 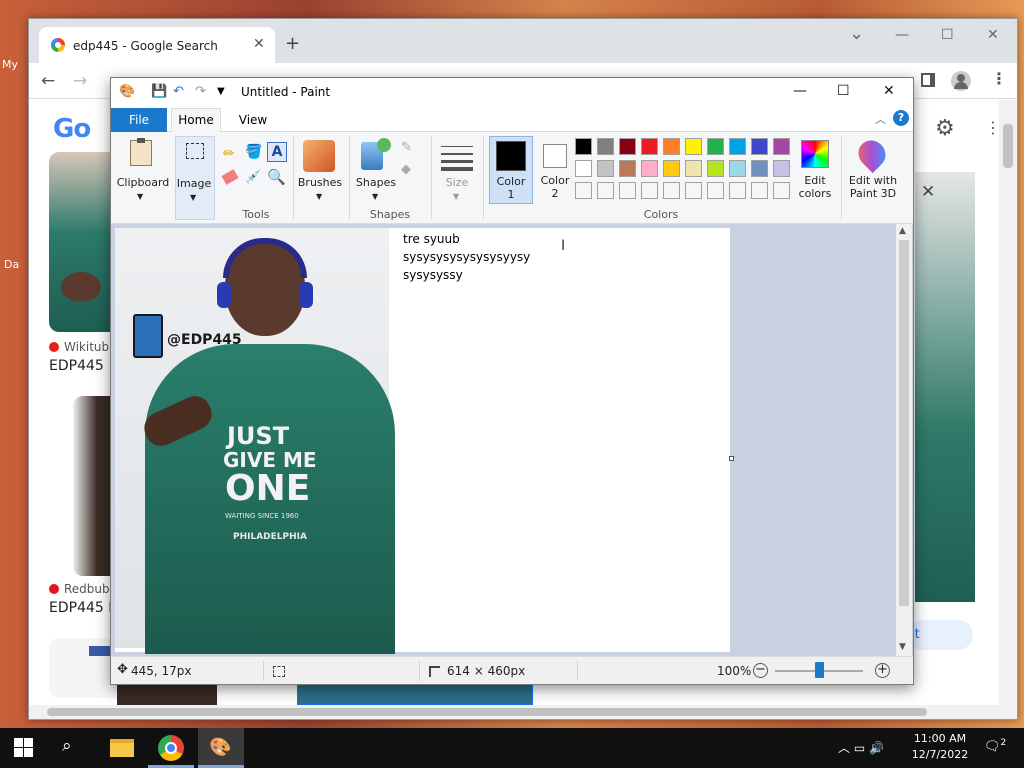 I want to click on help-icon: ?, so click(x=901, y=118).